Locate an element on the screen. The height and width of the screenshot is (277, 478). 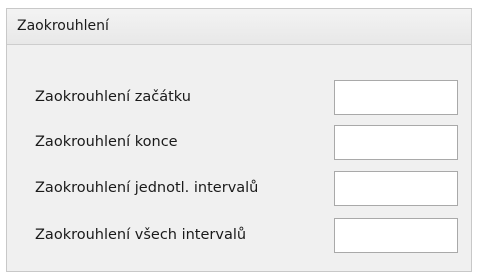
panel-header: Zaokrouhlení is located at coordinates (239, 27).